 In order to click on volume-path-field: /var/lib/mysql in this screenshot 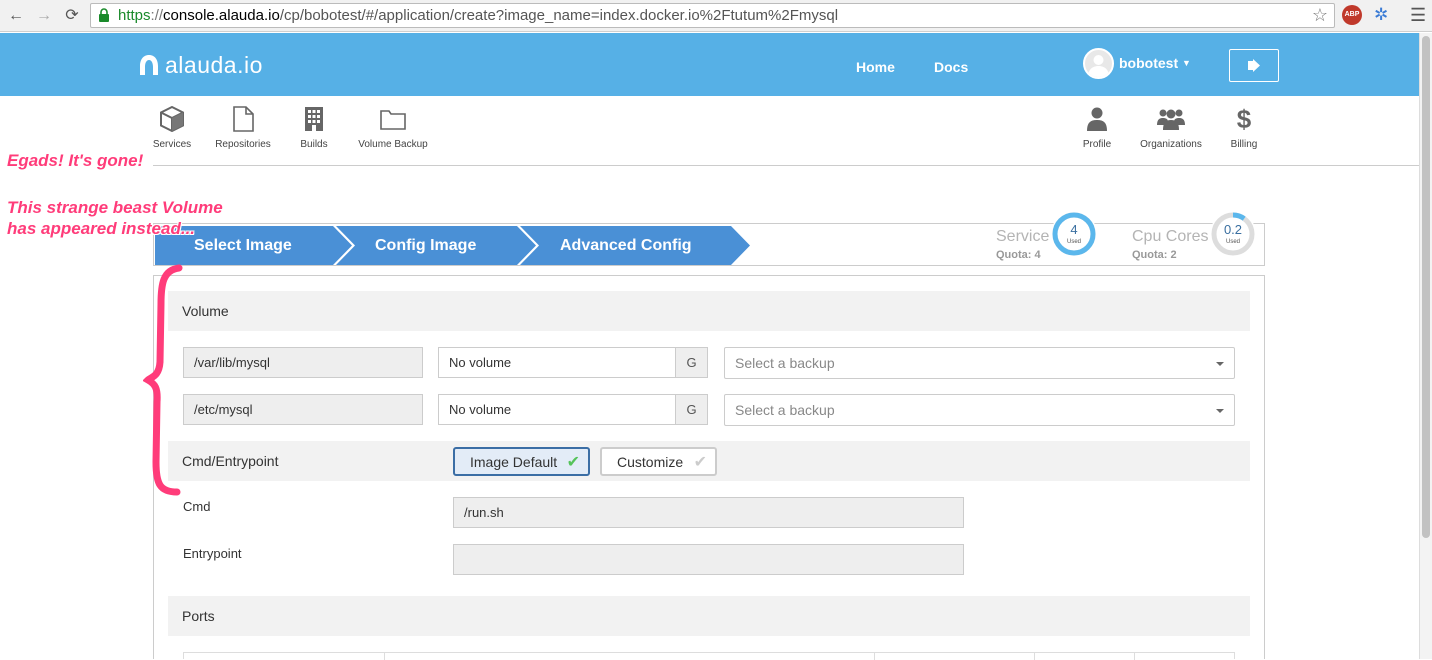, I will do `click(303, 362)`.